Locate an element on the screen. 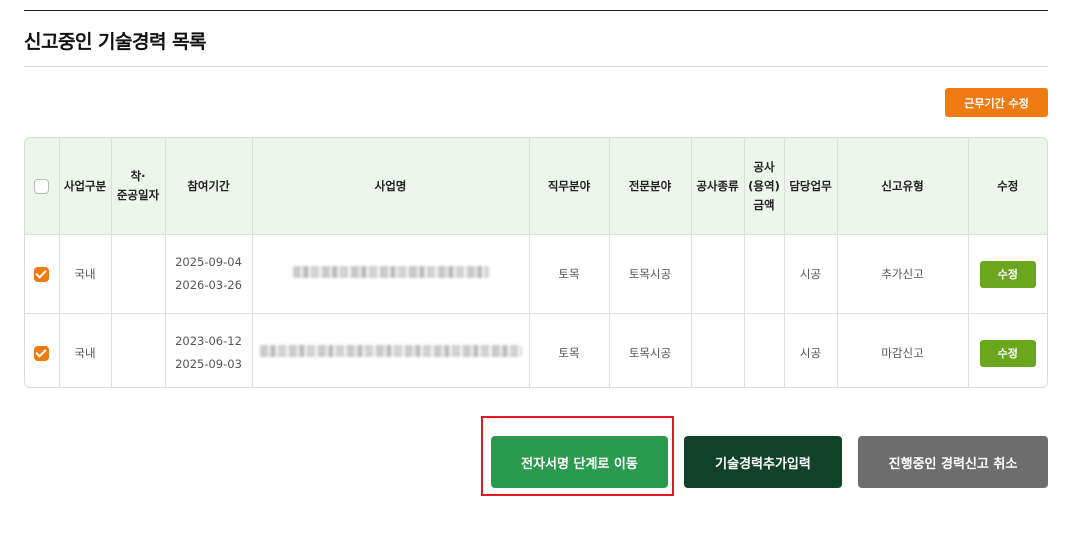  header-amount: 공사 (용역) 금액 is located at coordinates (764, 186).